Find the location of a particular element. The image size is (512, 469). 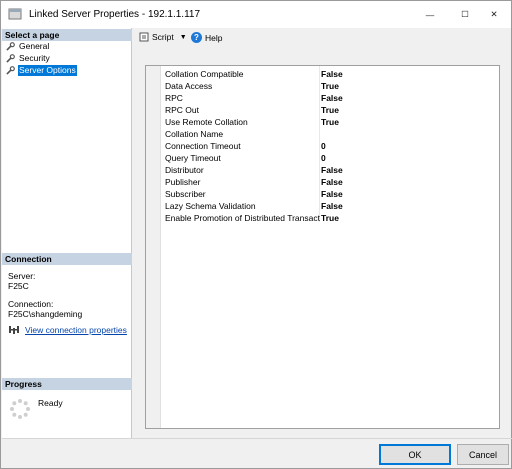

close-icon: ✕ is located at coordinates (494, 14).